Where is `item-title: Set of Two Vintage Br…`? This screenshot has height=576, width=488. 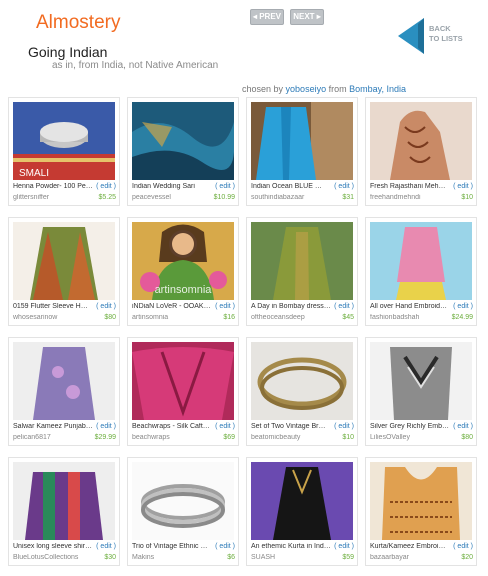
item-title: Set of Two Vintage Br… is located at coordinates (291, 426).